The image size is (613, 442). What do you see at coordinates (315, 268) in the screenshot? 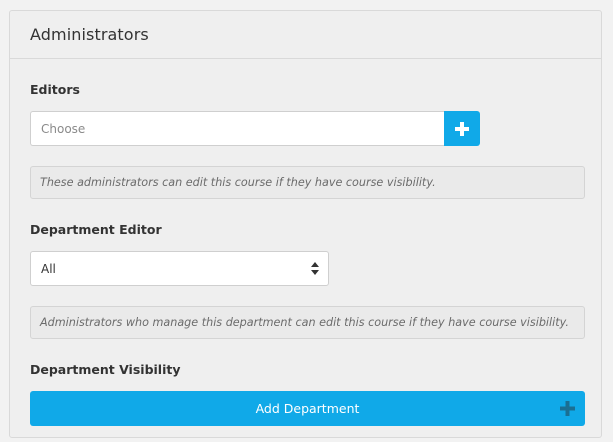
I see `up-down-arrows-icon` at bounding box center [315, 268].